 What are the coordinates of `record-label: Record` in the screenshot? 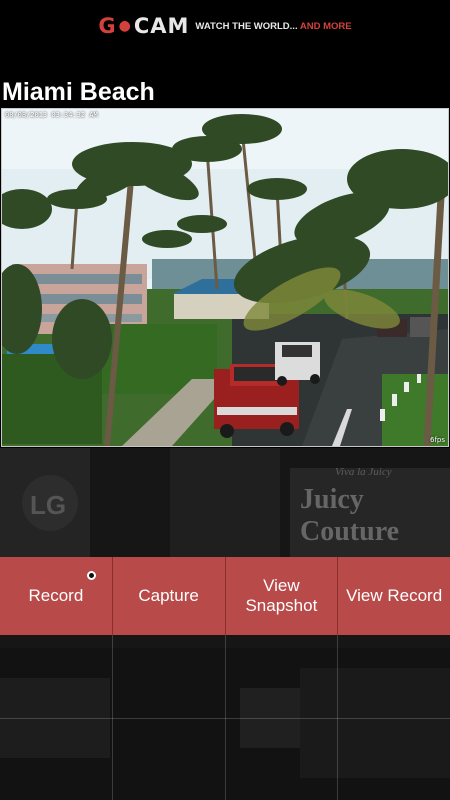 It's located at (56, 595).